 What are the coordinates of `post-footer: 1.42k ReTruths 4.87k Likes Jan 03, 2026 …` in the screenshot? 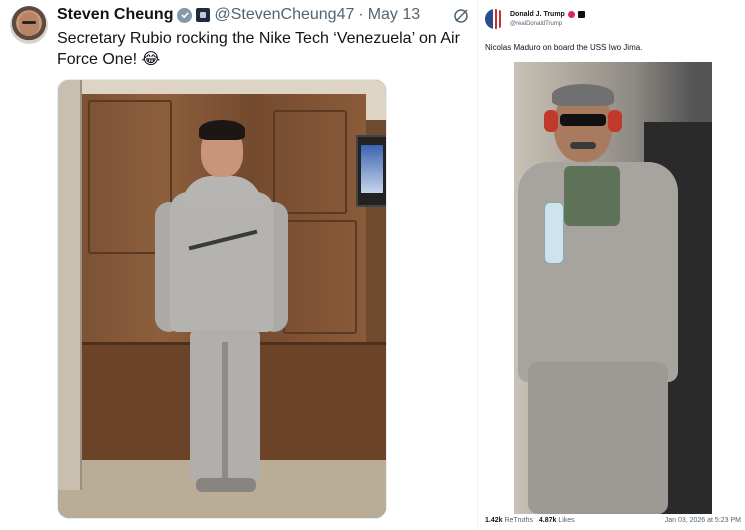 It's located at (613, 520).